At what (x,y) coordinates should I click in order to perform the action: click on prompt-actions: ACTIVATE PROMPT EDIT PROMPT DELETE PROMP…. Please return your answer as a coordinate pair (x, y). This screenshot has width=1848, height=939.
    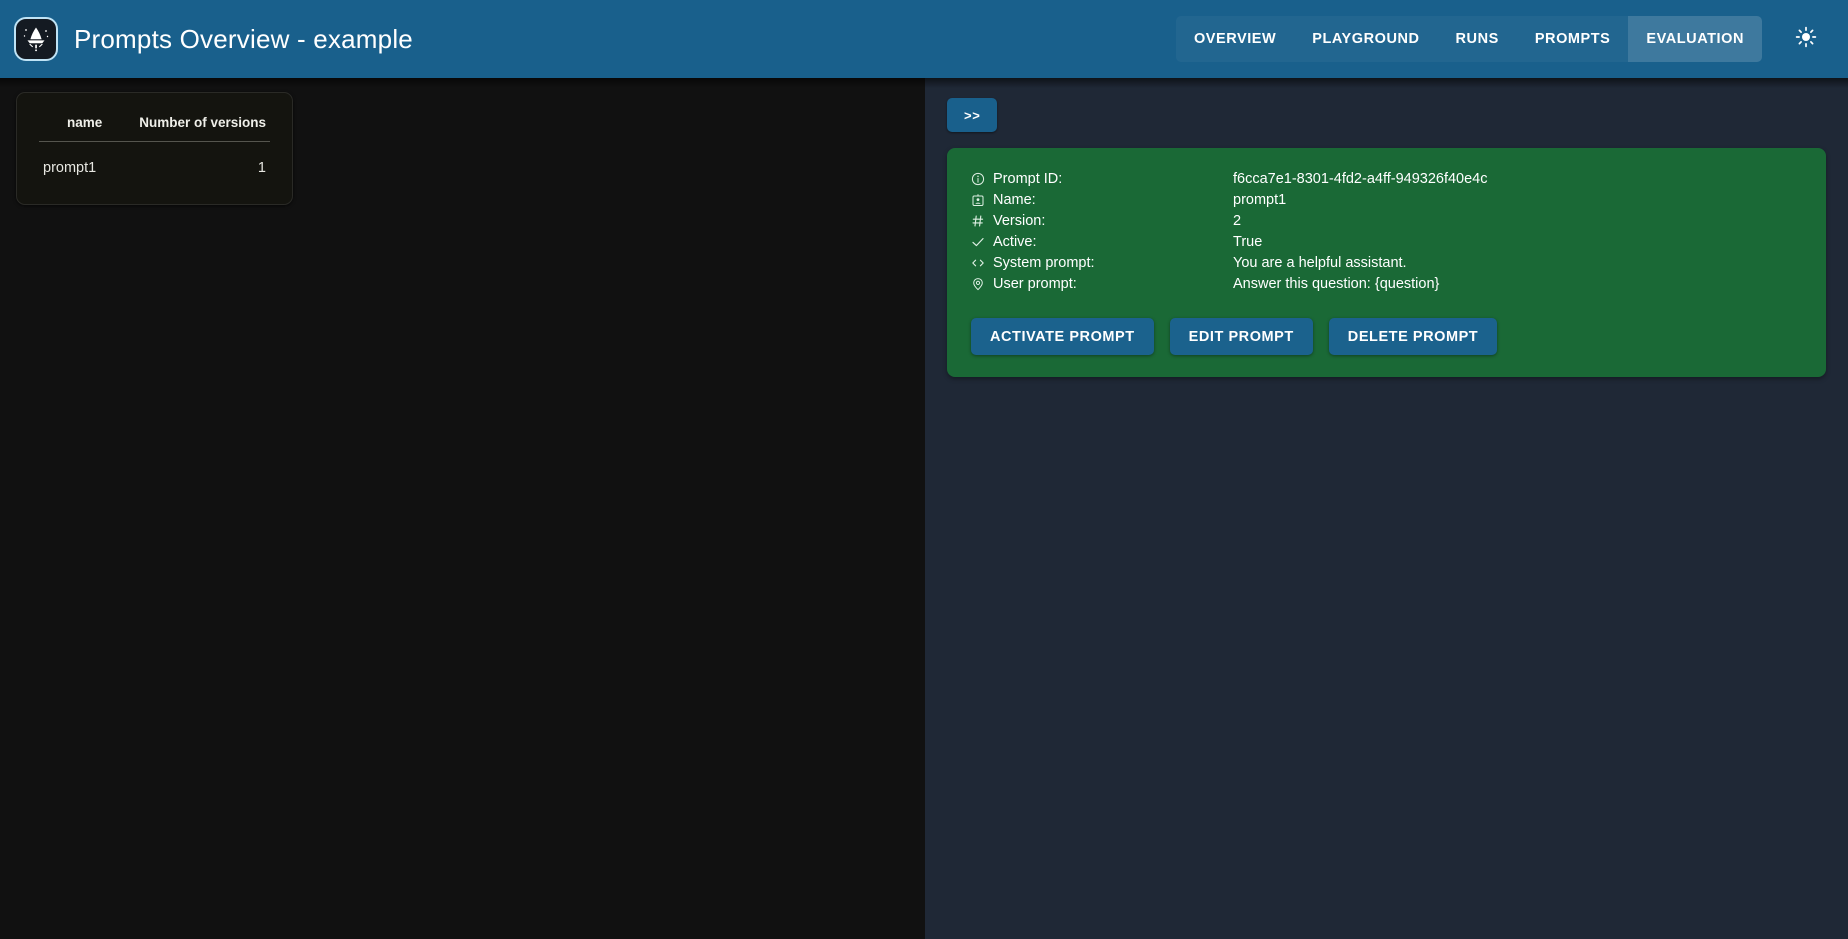
    Looking at the image, I should click on (1386, 336).